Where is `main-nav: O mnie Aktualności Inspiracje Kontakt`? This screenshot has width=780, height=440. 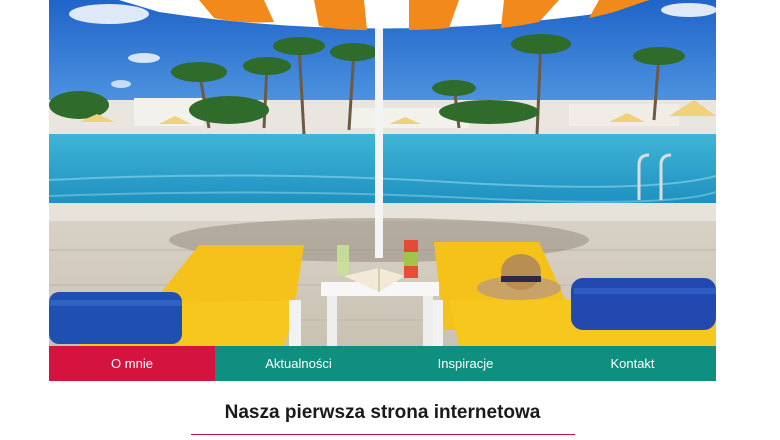
main-nav: O mnie Aktualności Inspiracje Kontakt is located at coordinates (382, 363).